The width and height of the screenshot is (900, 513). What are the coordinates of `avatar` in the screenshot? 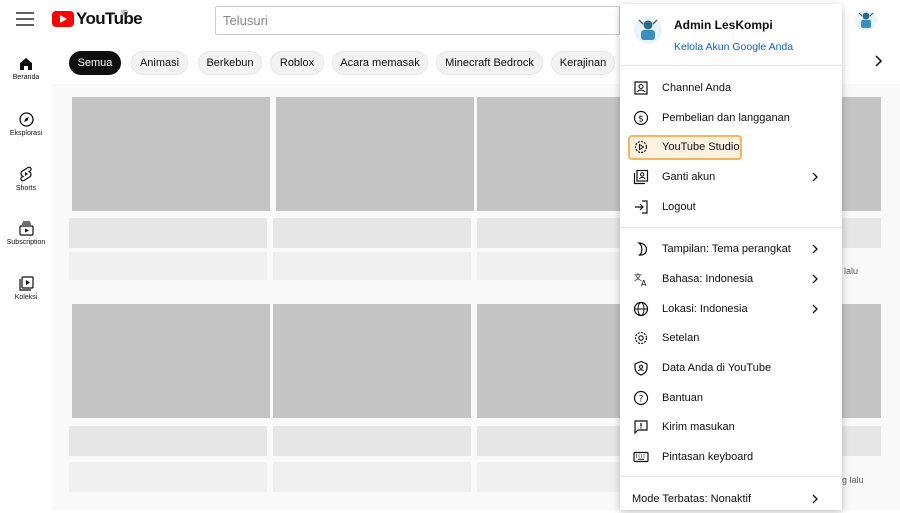 It's located at (648, 30).